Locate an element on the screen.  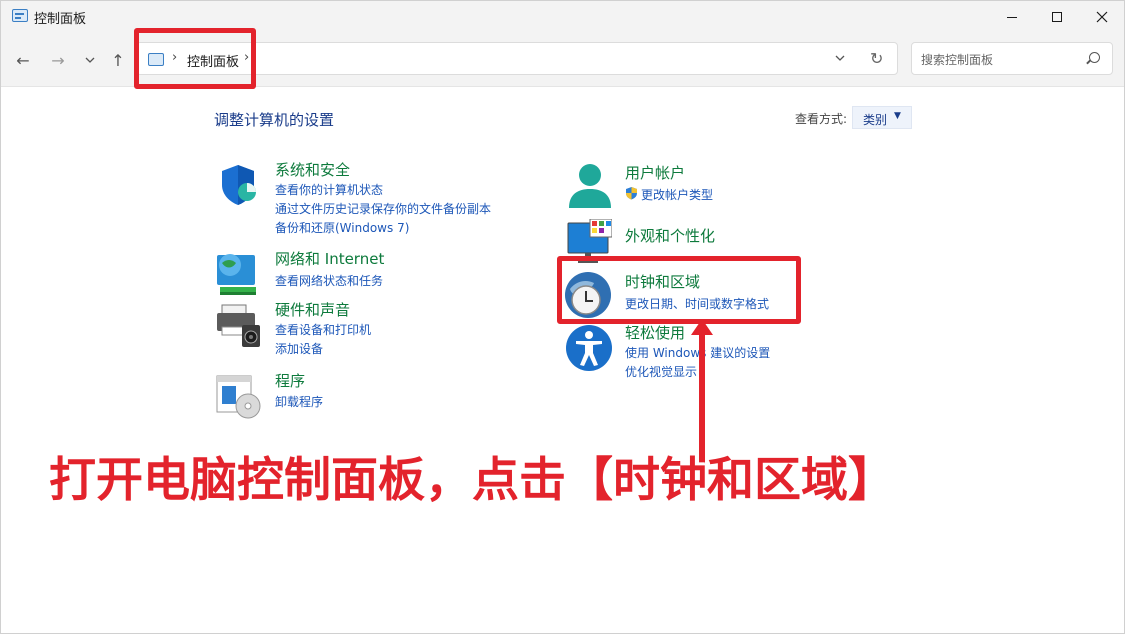
back-arrow-icon: ← is located at coordinates (23, 60).